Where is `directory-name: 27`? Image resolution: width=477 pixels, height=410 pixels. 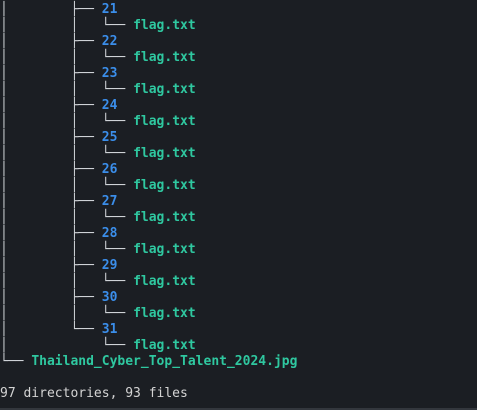 directory-name: 27 is located at coordinates (109, 201).